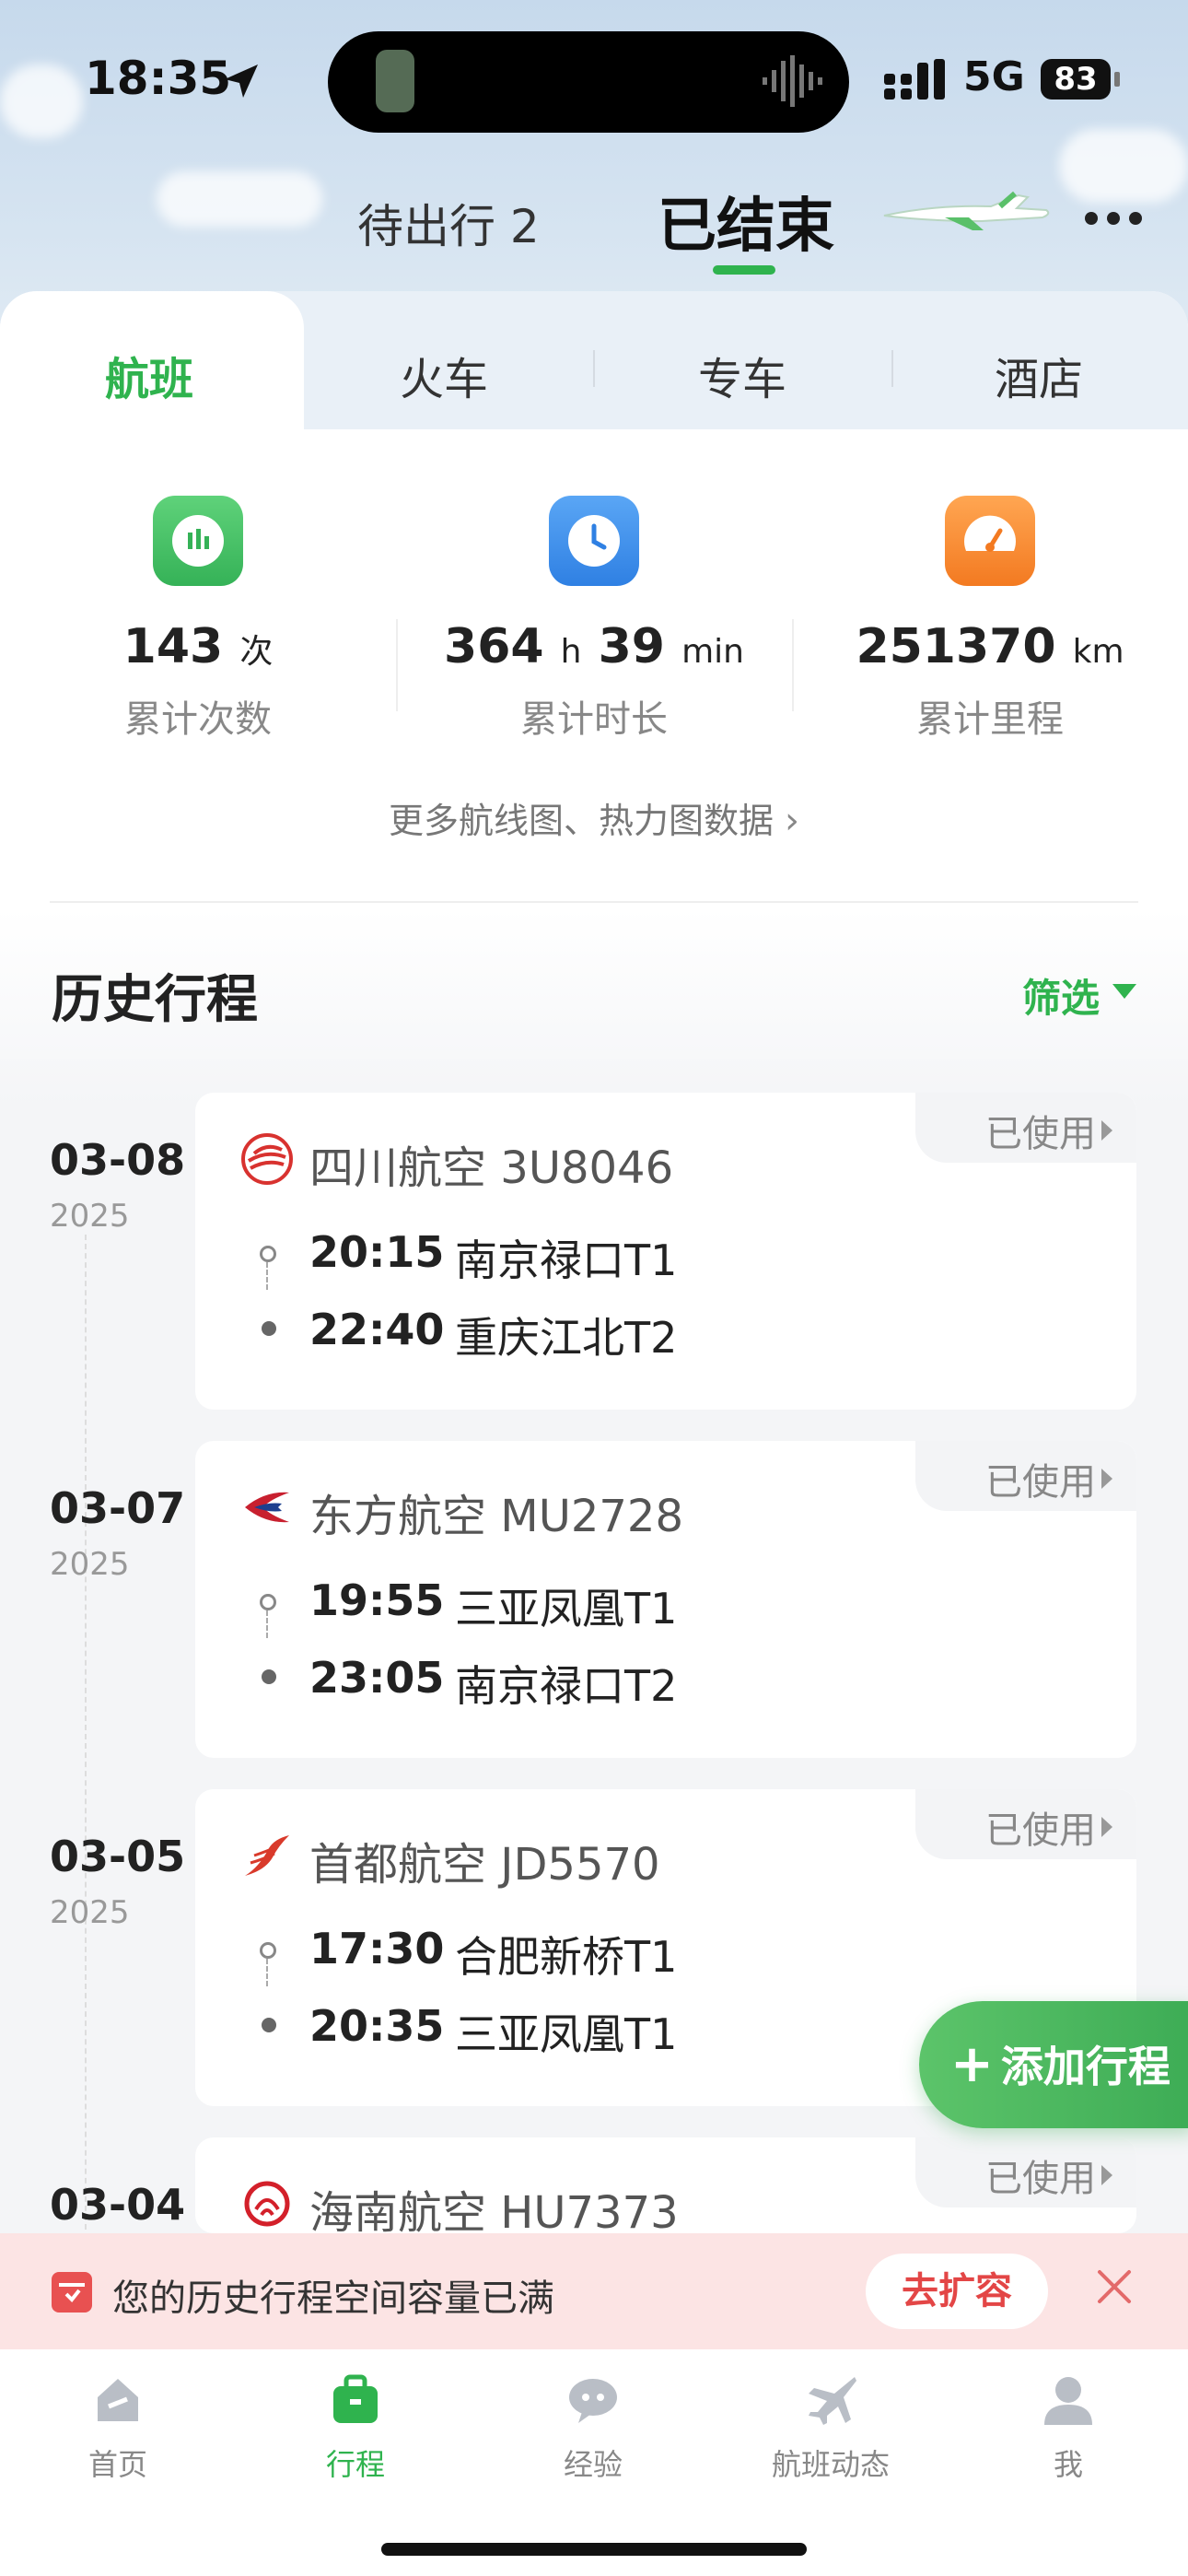  Describe the element at coordinates (990, 720) in the screenshot. I see `stat-distance-label: 累计里程` at that location.